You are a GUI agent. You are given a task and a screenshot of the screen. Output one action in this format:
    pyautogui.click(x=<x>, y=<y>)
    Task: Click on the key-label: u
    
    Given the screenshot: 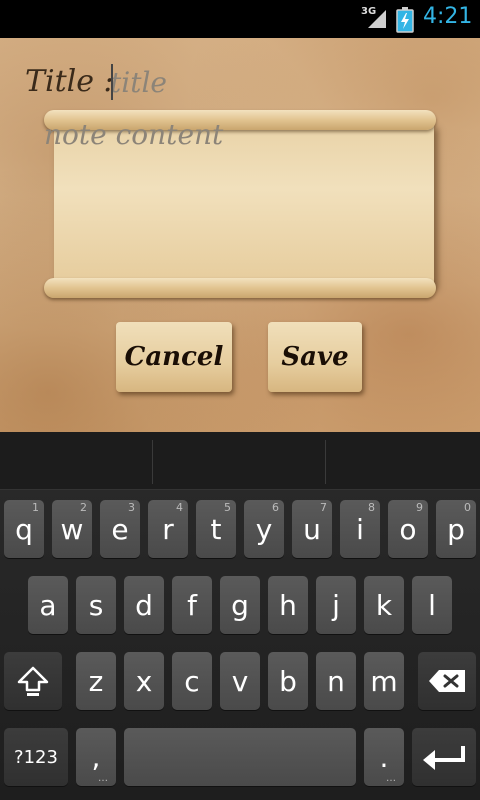 What is the action you would take?
    pyautogui.click(x=312, y=529)
    